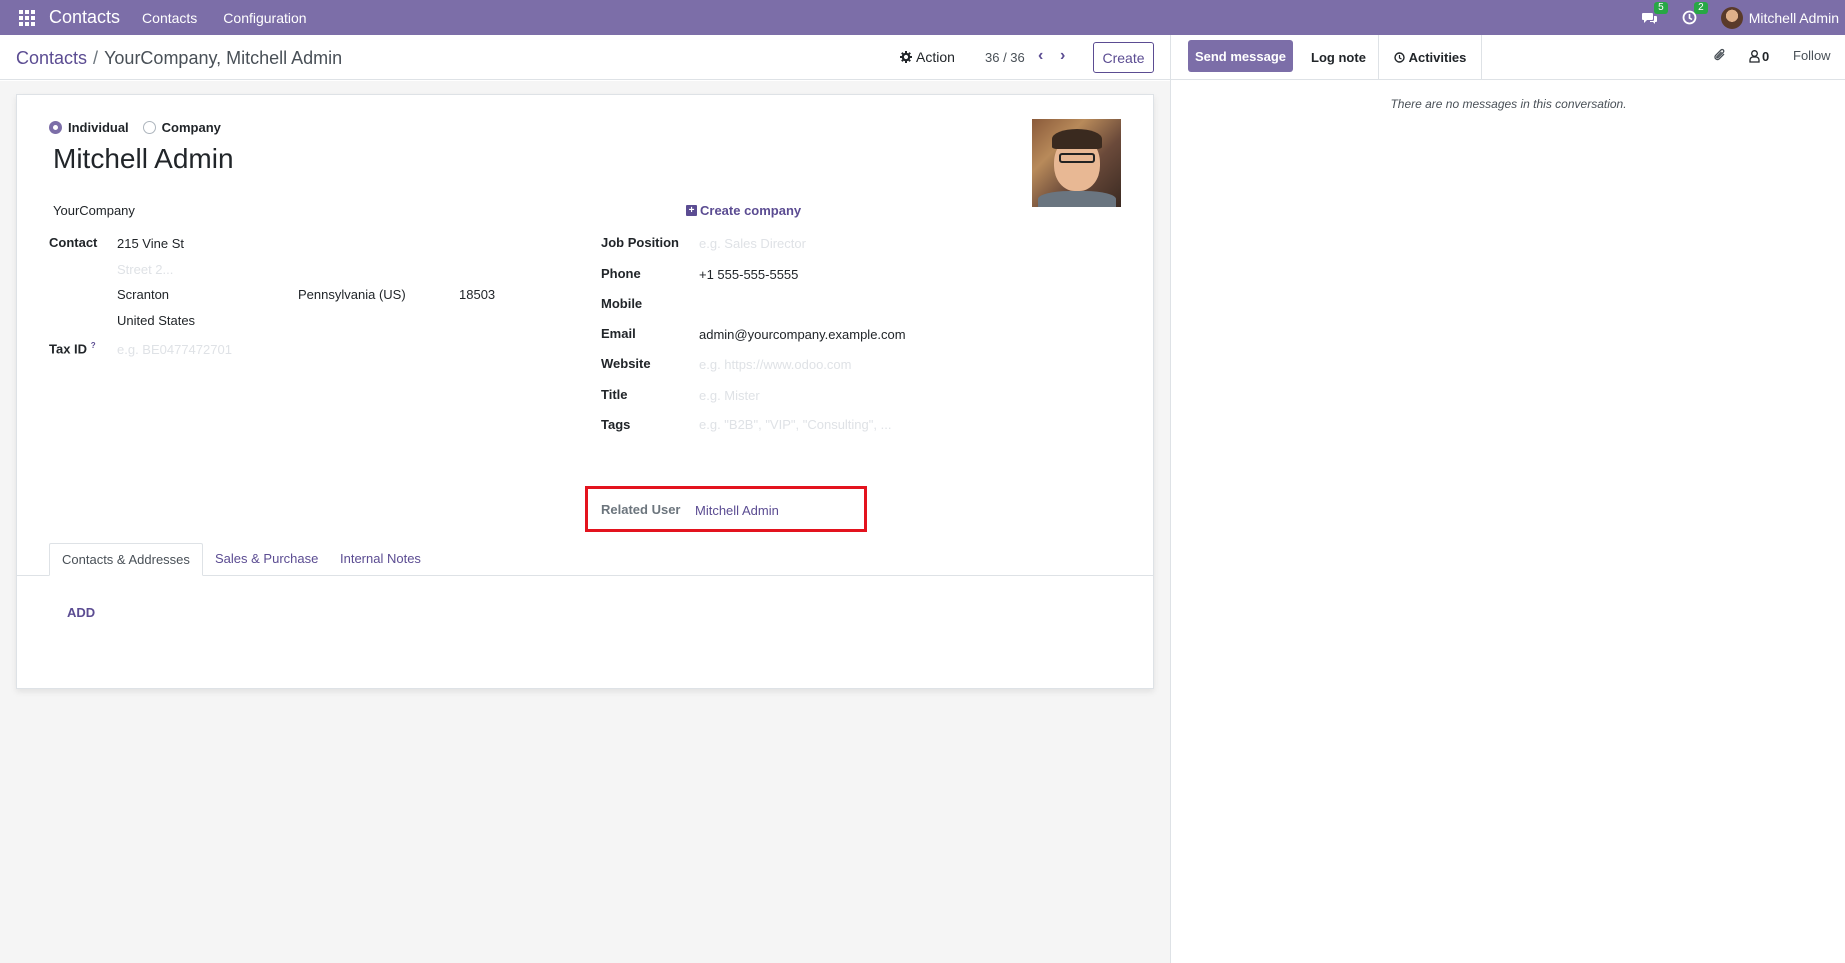 The height and width of the screenshot is (963, 1845). I want to click on app-brand: Contacts, so click(84, 17).